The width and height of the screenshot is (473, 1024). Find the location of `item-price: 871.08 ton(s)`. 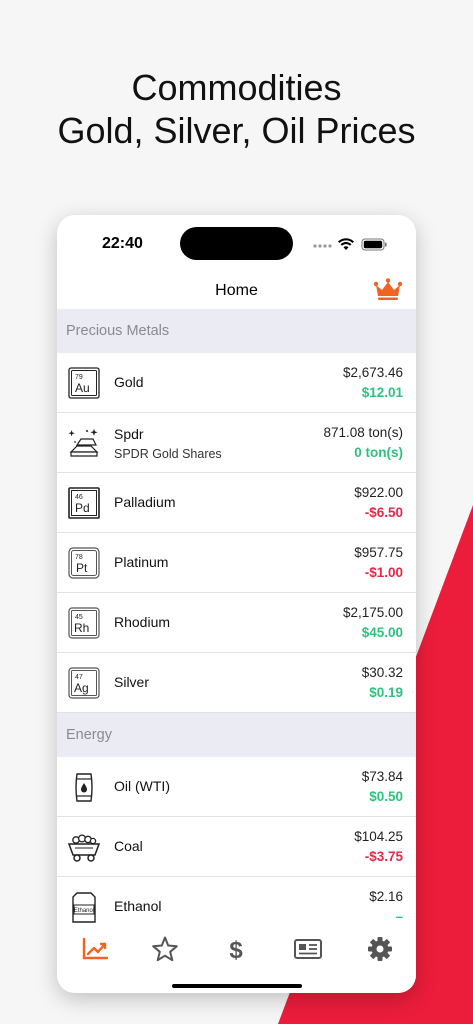

item-price: 871.08 ton(s) is located at coordinates (363, 432).